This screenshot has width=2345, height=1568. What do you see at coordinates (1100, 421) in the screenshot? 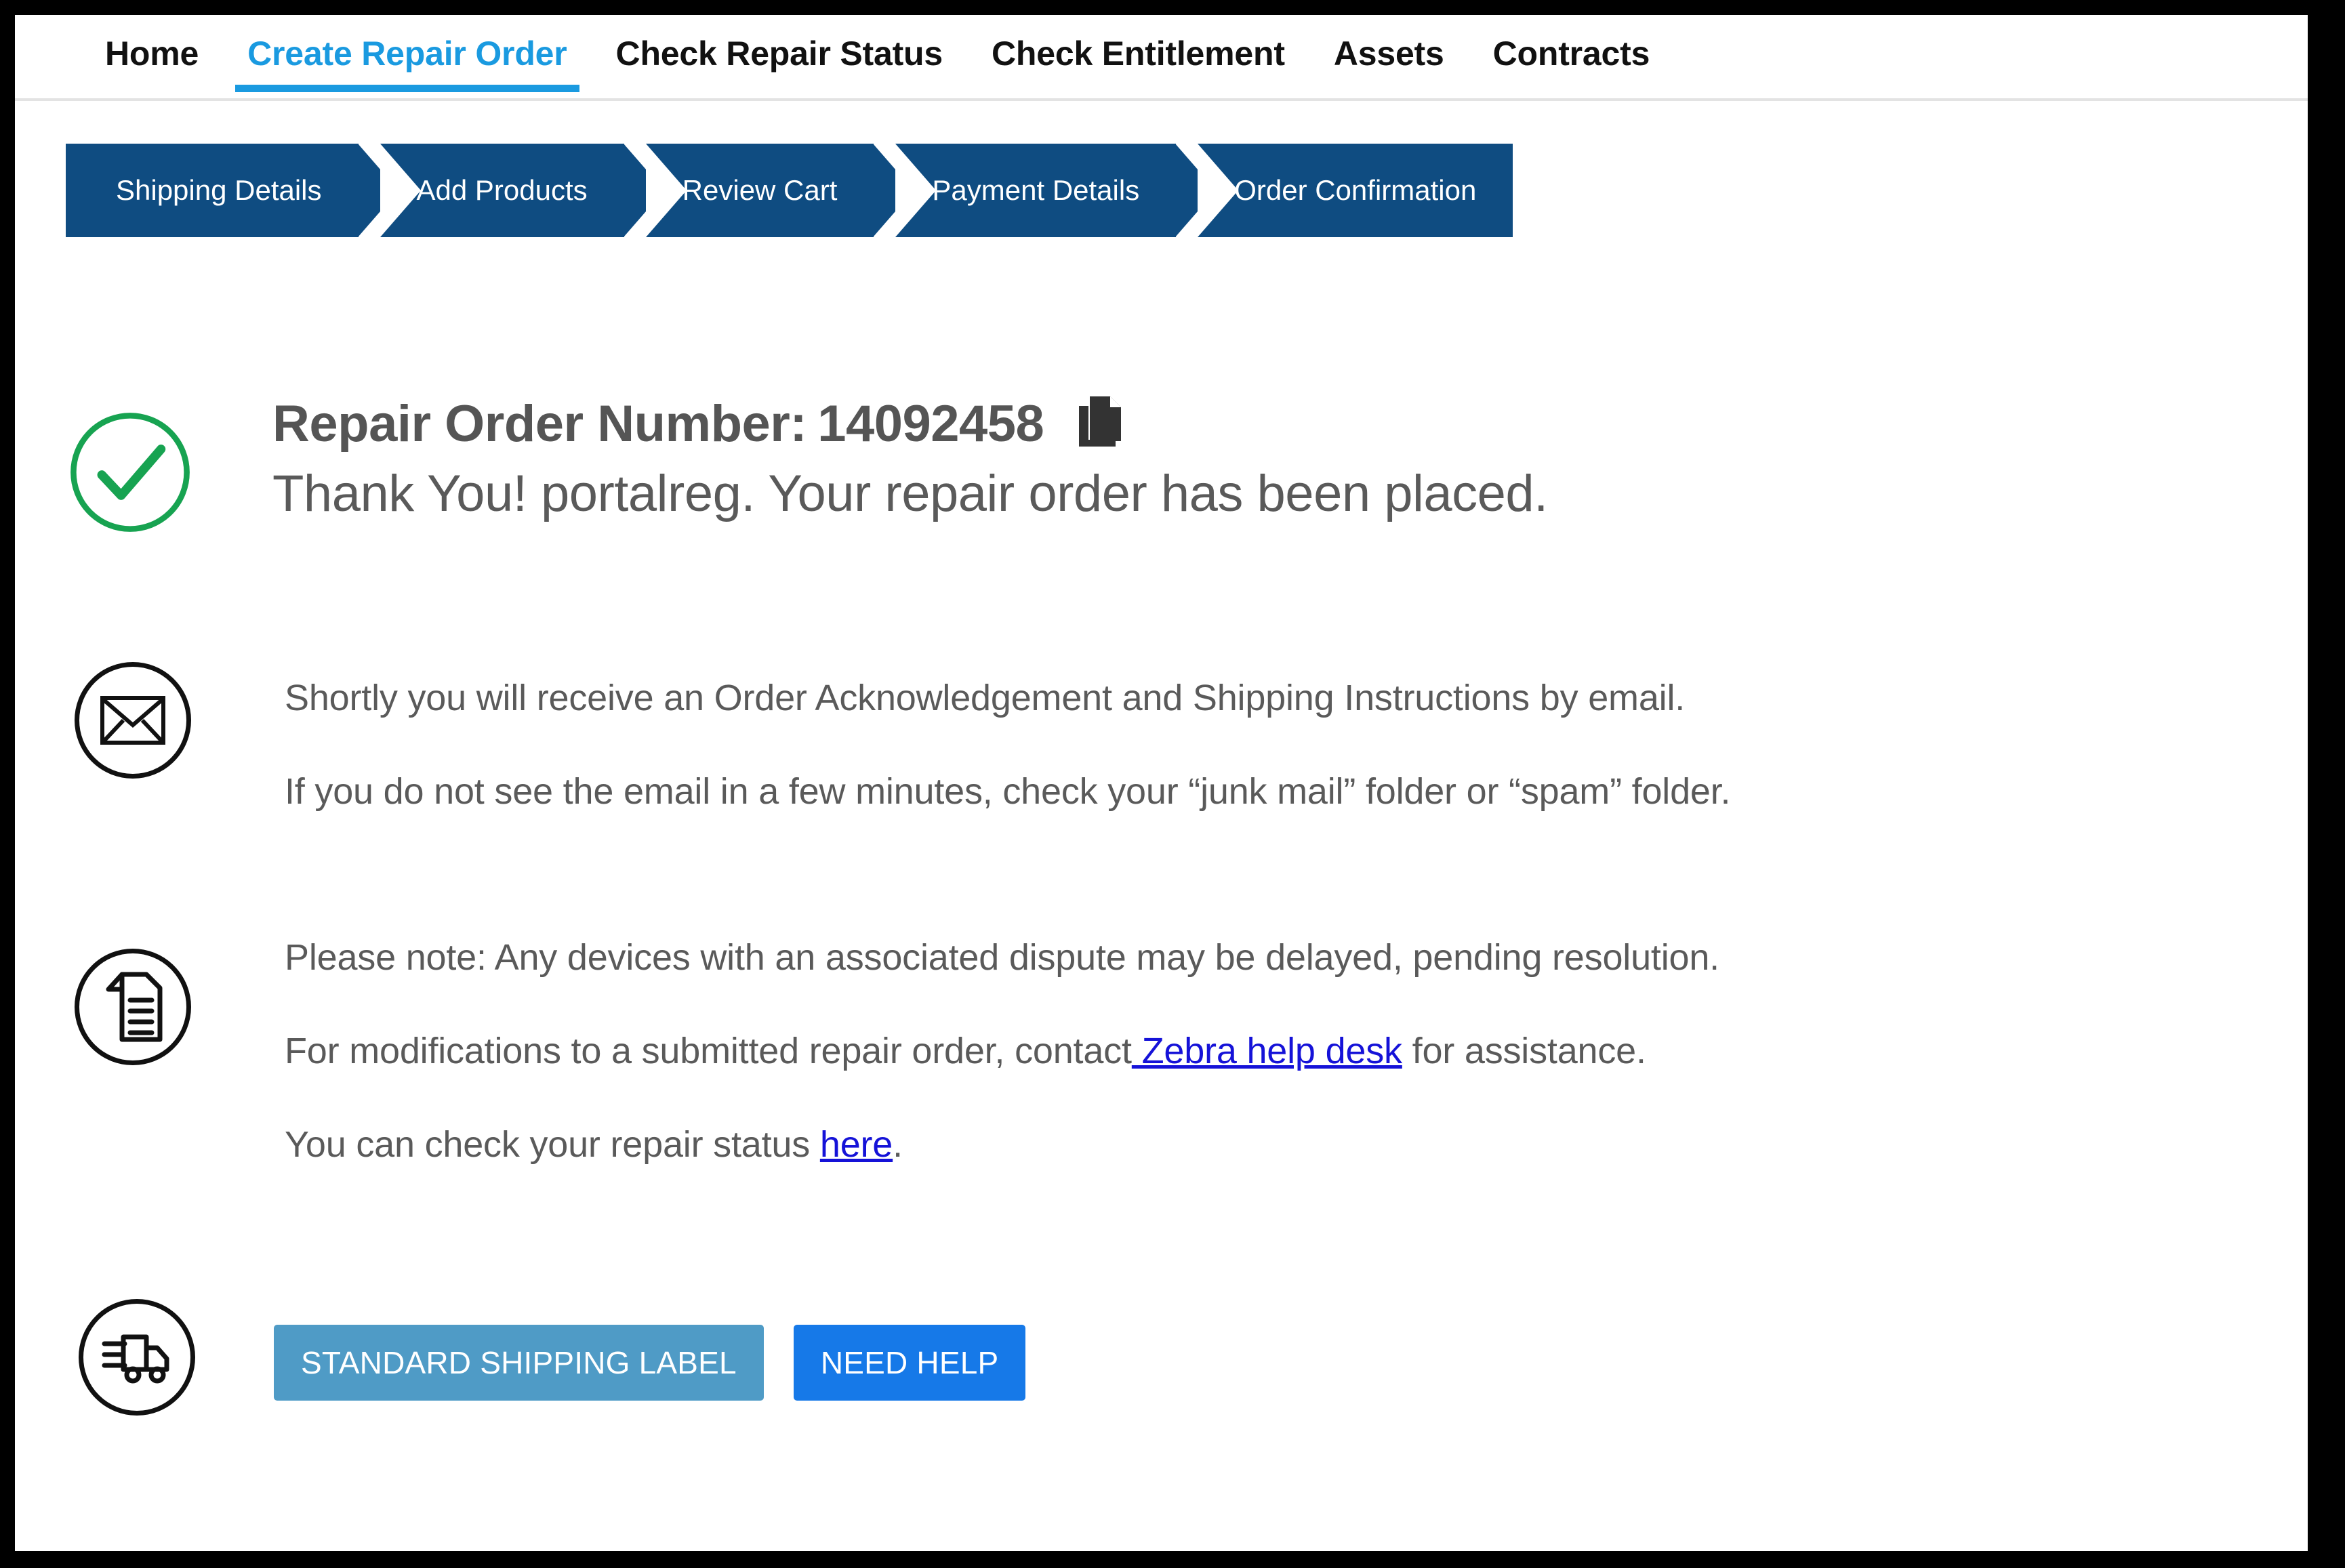
I see `copy-icon` at bounding box center [1100, 421].